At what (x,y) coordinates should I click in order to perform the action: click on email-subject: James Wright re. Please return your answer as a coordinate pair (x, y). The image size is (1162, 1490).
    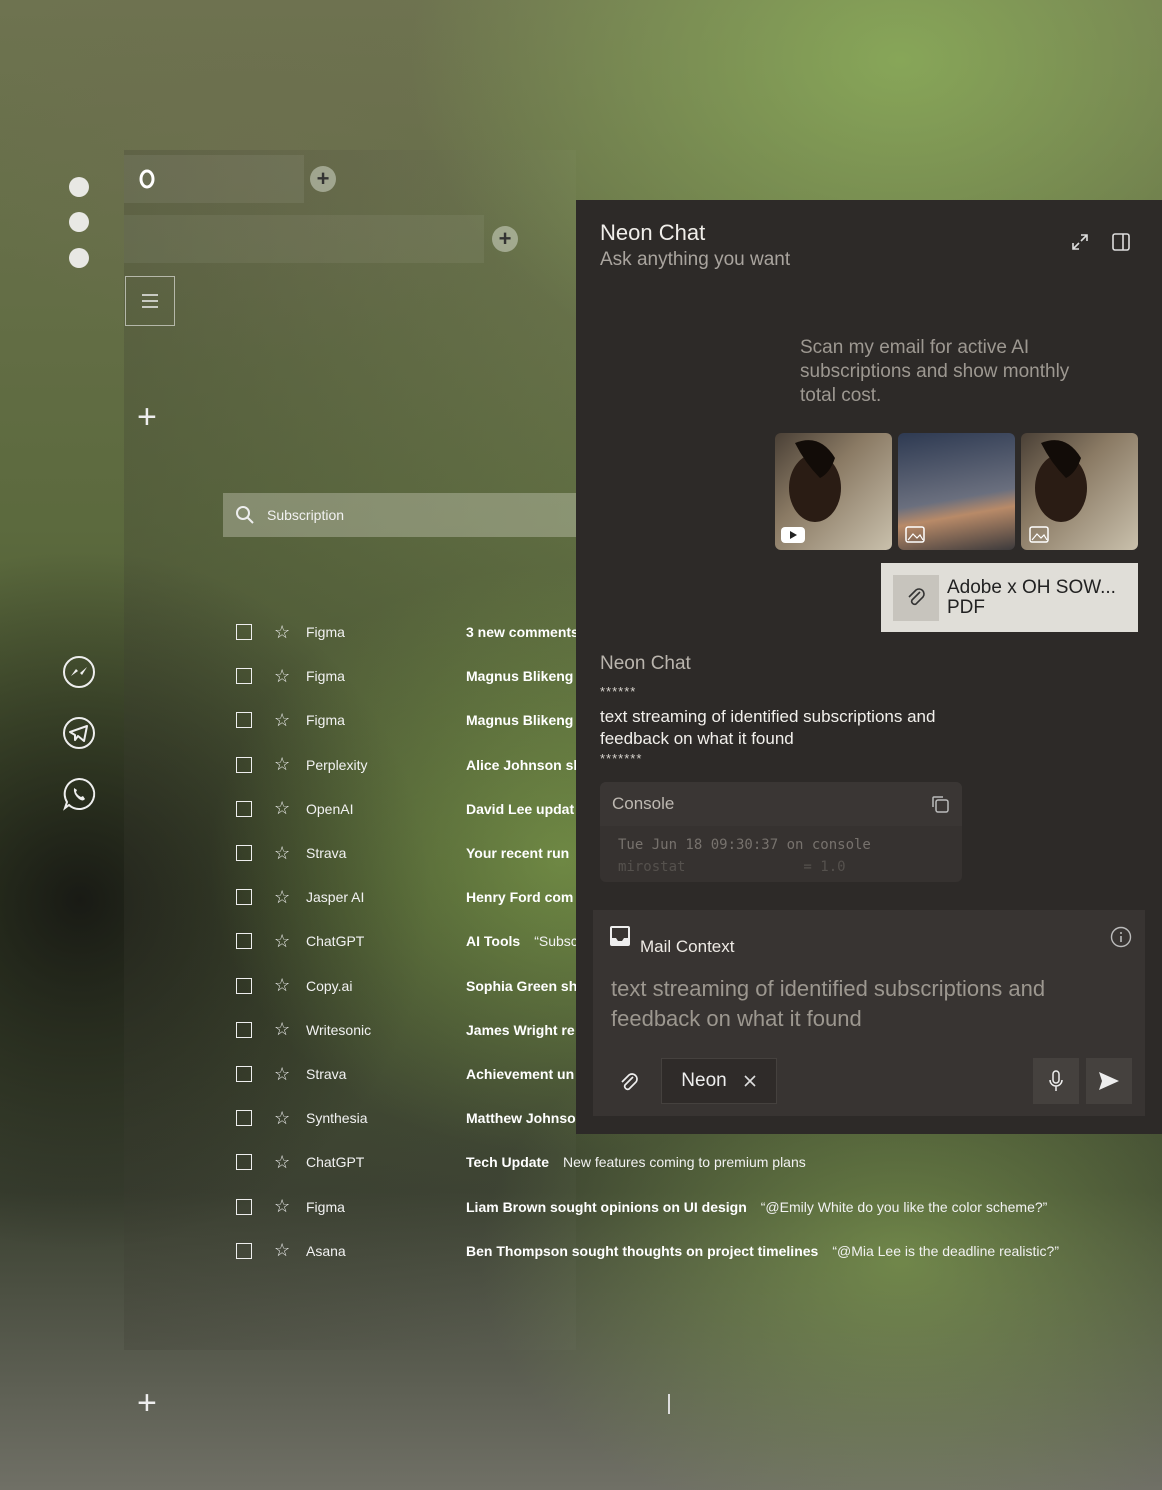
    Looking at the image, I should click on (520, 1029).